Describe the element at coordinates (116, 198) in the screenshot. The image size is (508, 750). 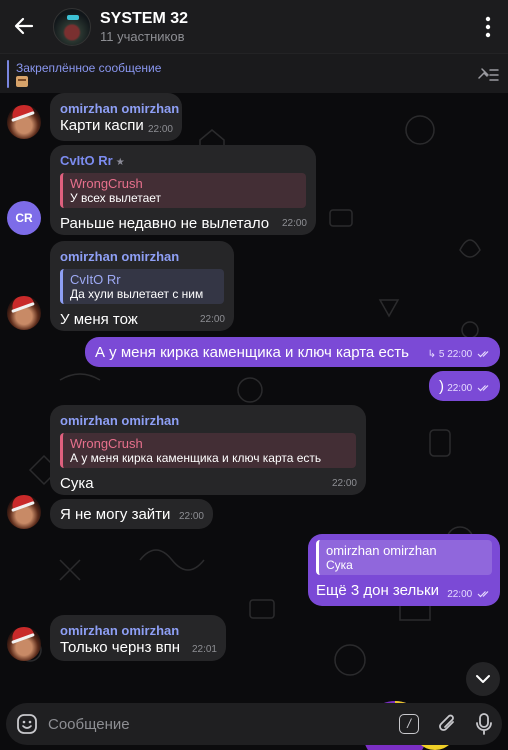
I see `reply-text: У всех вылетает` at that location.